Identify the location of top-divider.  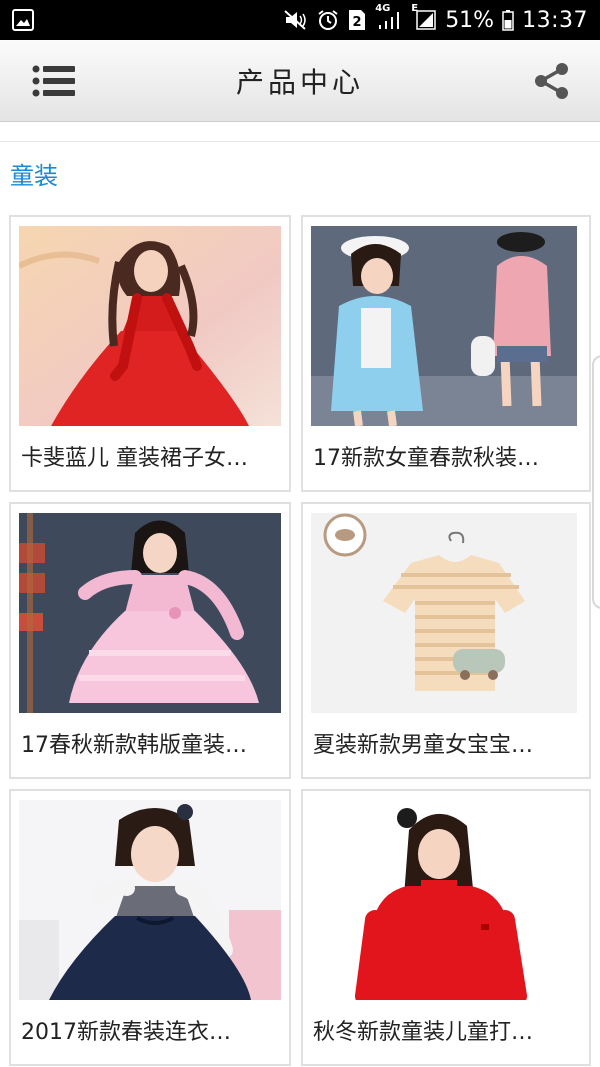
(300, 132).